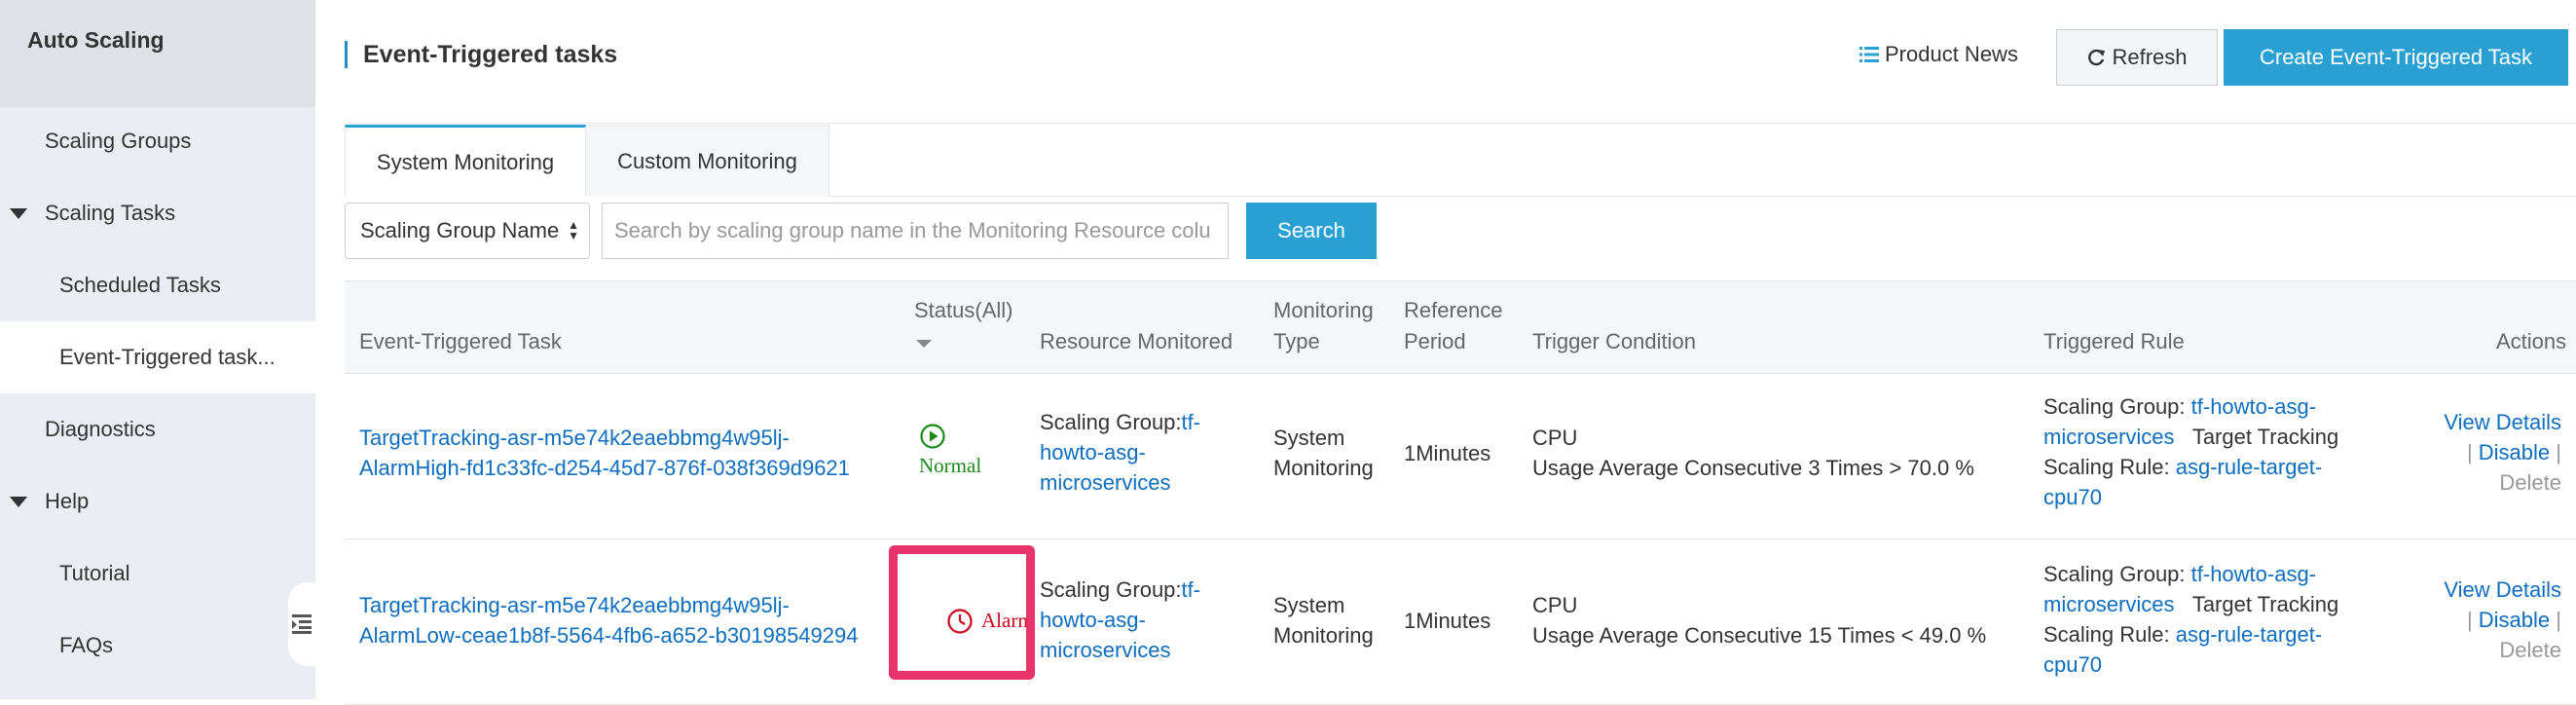  Describe the element at coordinates (118, 141) in the screenshot. I see `sidebar-item-label: Scaling Groups` at that location.